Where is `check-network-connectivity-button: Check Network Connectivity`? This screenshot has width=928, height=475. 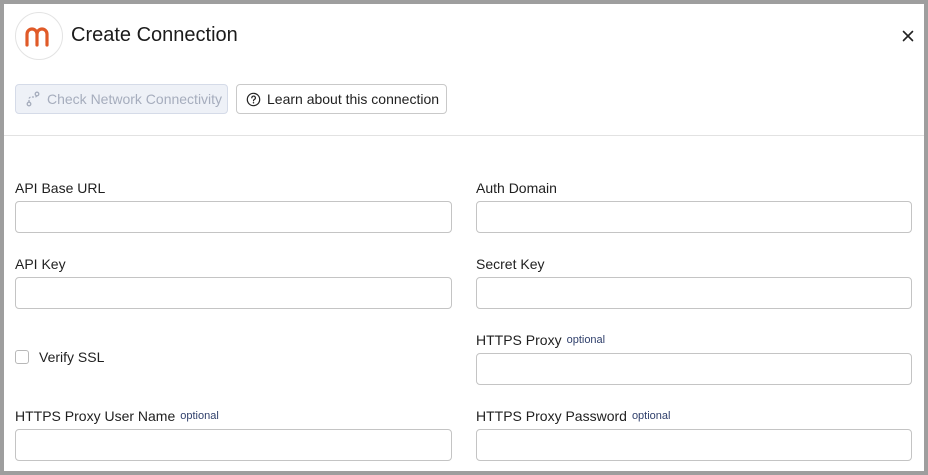
check-network-connectivity-button: Check Network Connectivity is located at coordinates (121, 99).